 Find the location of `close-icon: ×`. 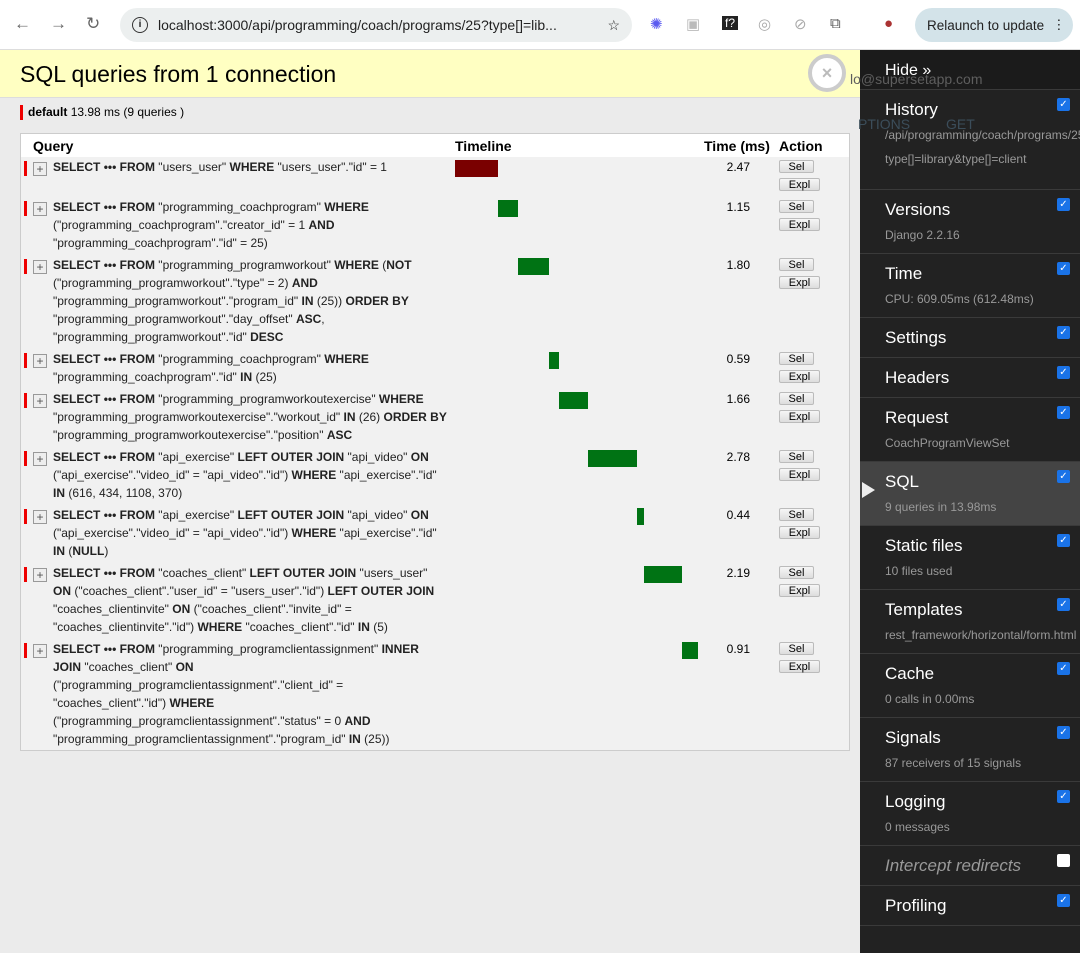

close-icon: × is located at coordinates (827, 73).